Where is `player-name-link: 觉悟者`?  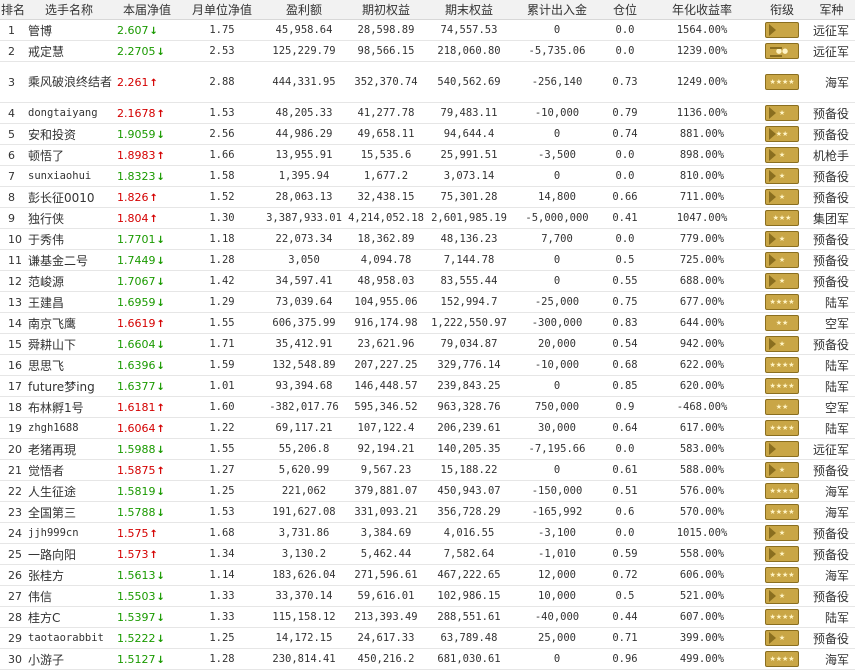 player-name-link: 觉悟者 is located at coordinates (69, 470).